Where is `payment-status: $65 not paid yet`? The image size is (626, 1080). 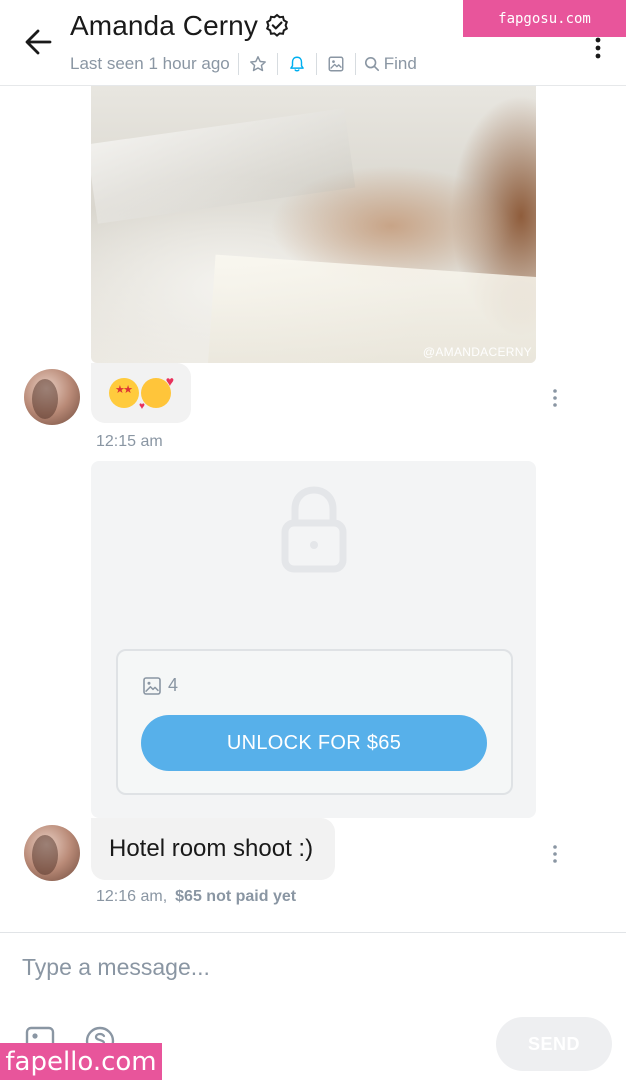
payment-status: $65 not paid yet is located at coordinates (236, 896).